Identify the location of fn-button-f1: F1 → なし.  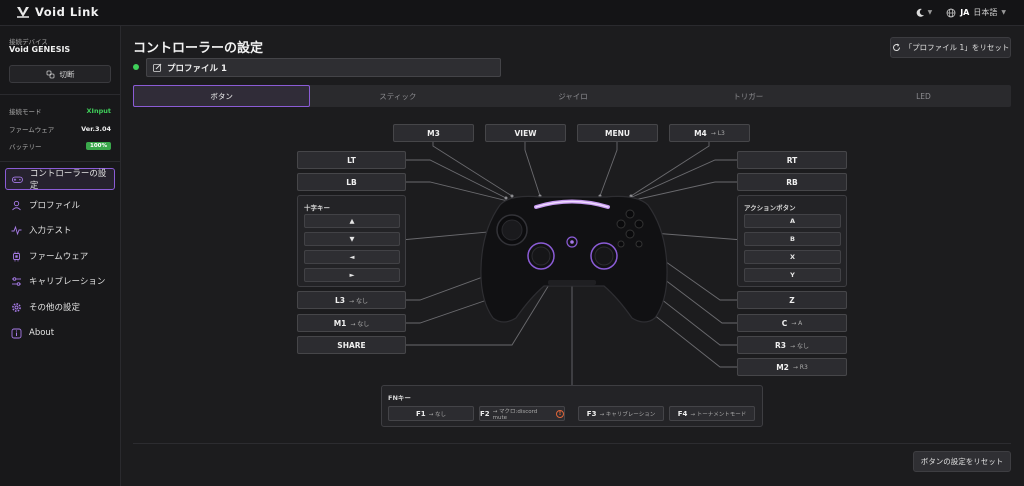
(431, 413).